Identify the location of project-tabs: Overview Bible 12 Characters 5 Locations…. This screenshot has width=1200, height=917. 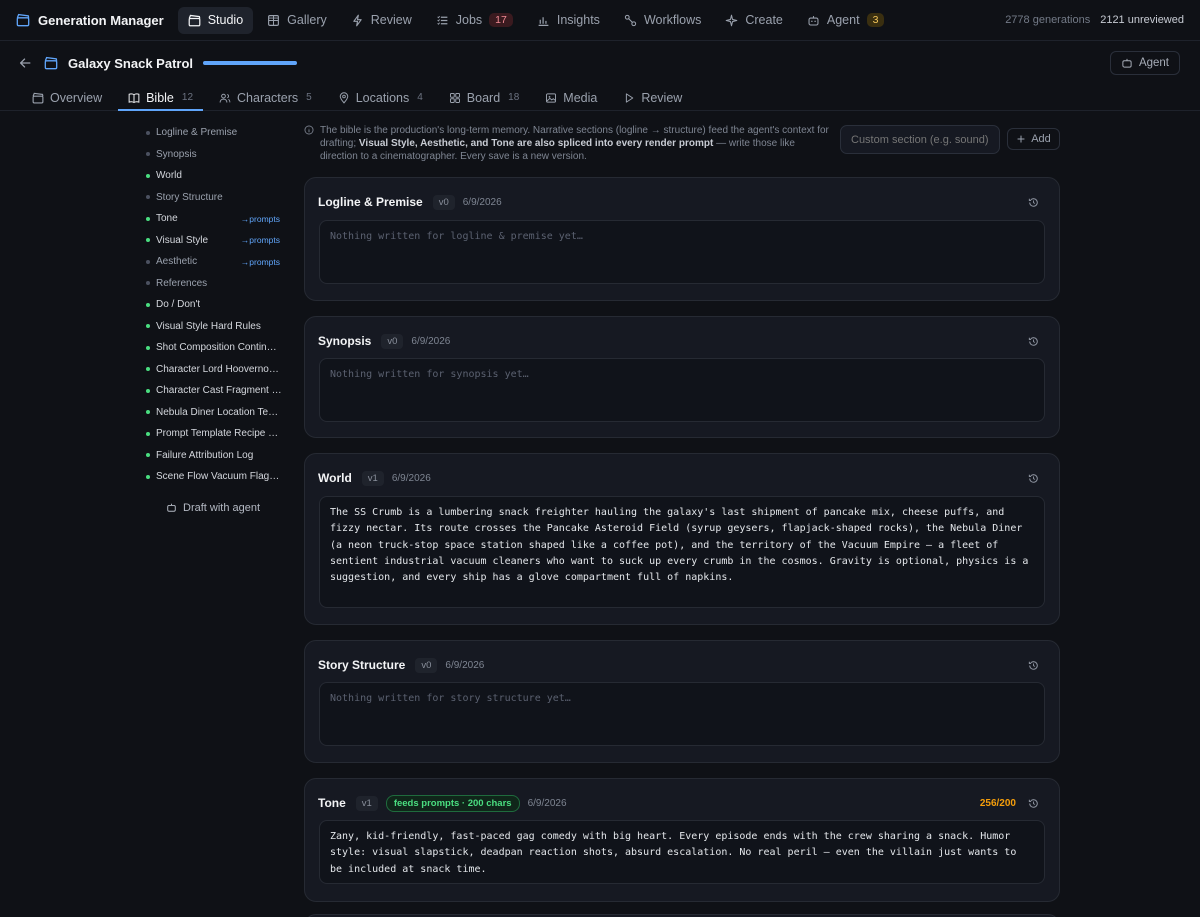
(600, 98).